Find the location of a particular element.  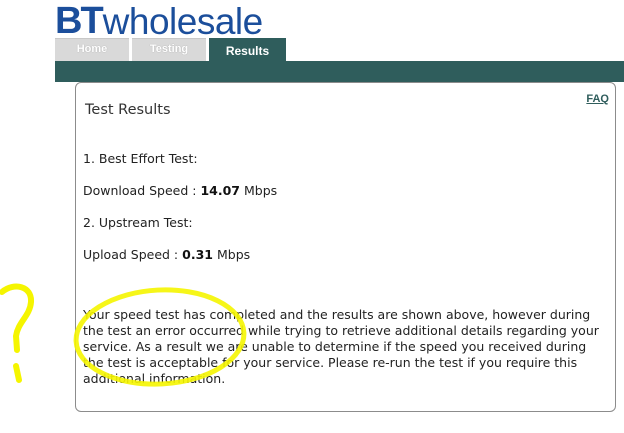

nav-bar is located at coordinates (339, 71).